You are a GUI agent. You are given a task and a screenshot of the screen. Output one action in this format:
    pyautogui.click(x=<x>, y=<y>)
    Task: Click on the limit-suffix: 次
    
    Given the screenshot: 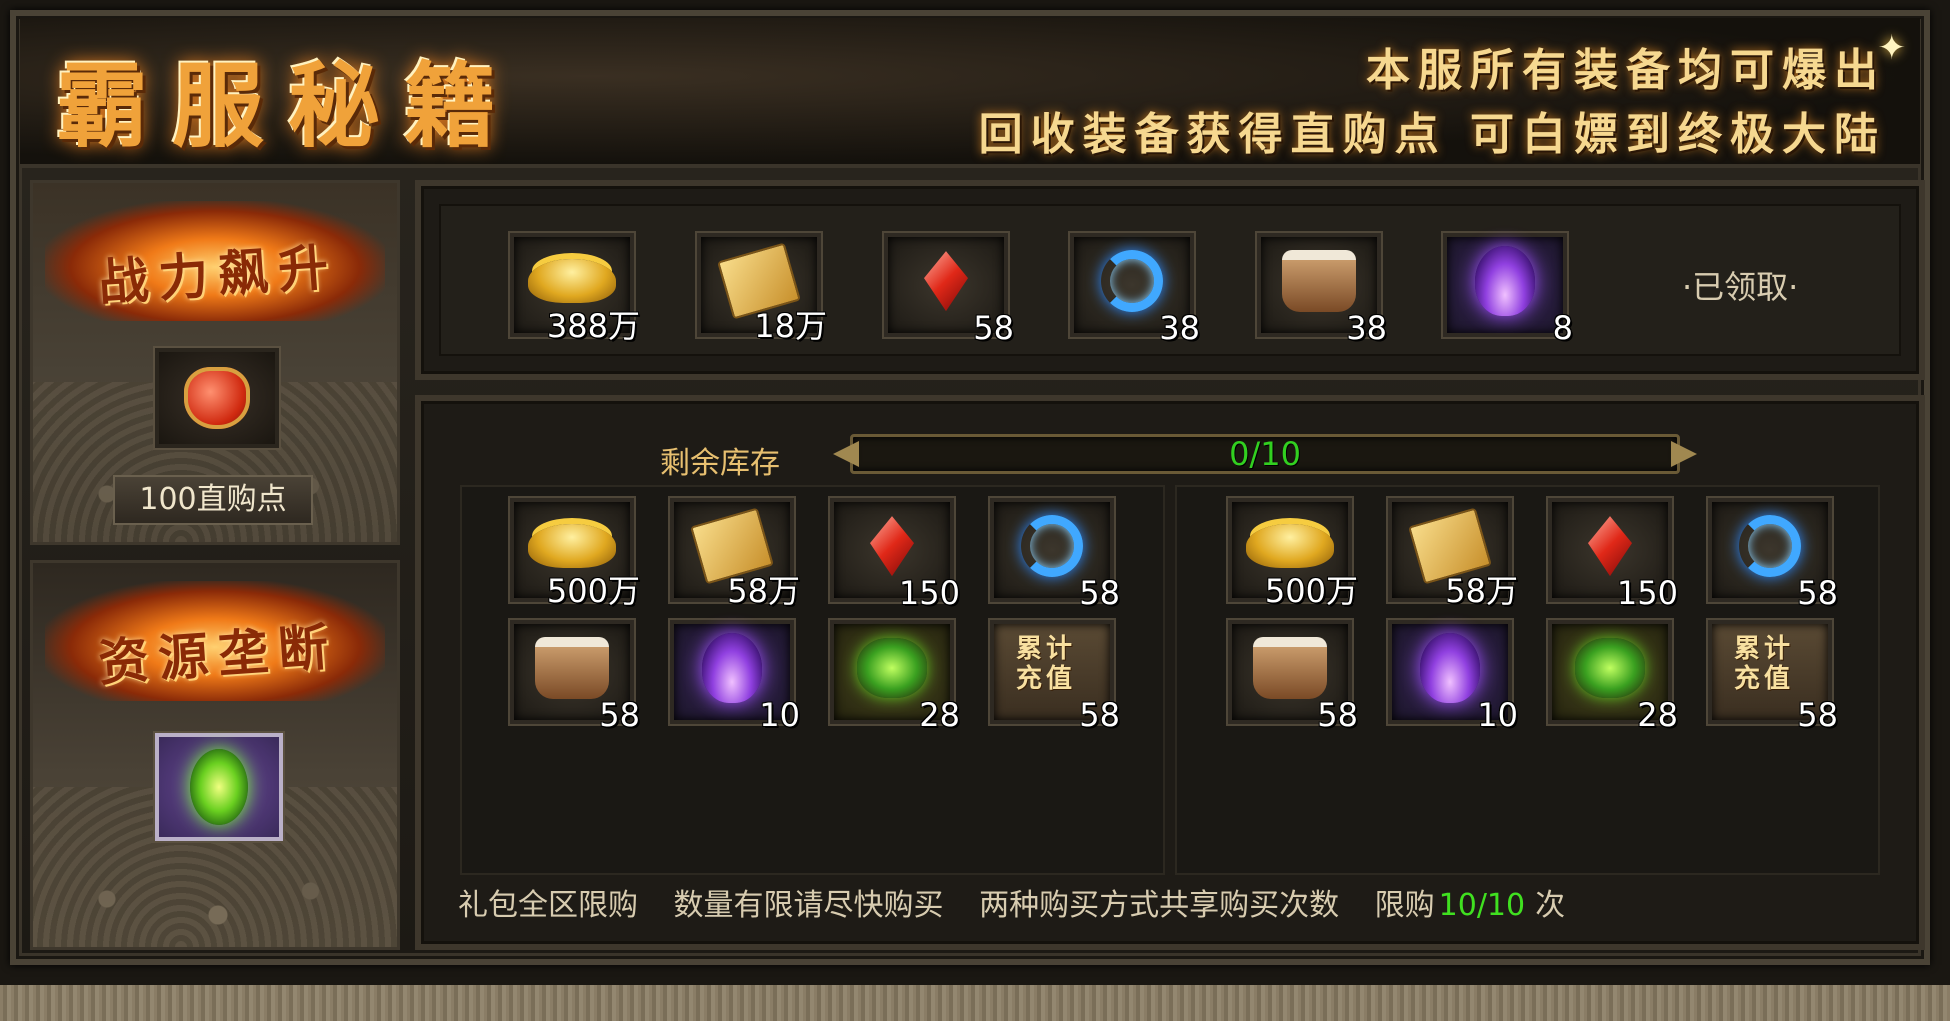 What is the action you would take?
    pyautogui.click(x=1550, y=905)
    